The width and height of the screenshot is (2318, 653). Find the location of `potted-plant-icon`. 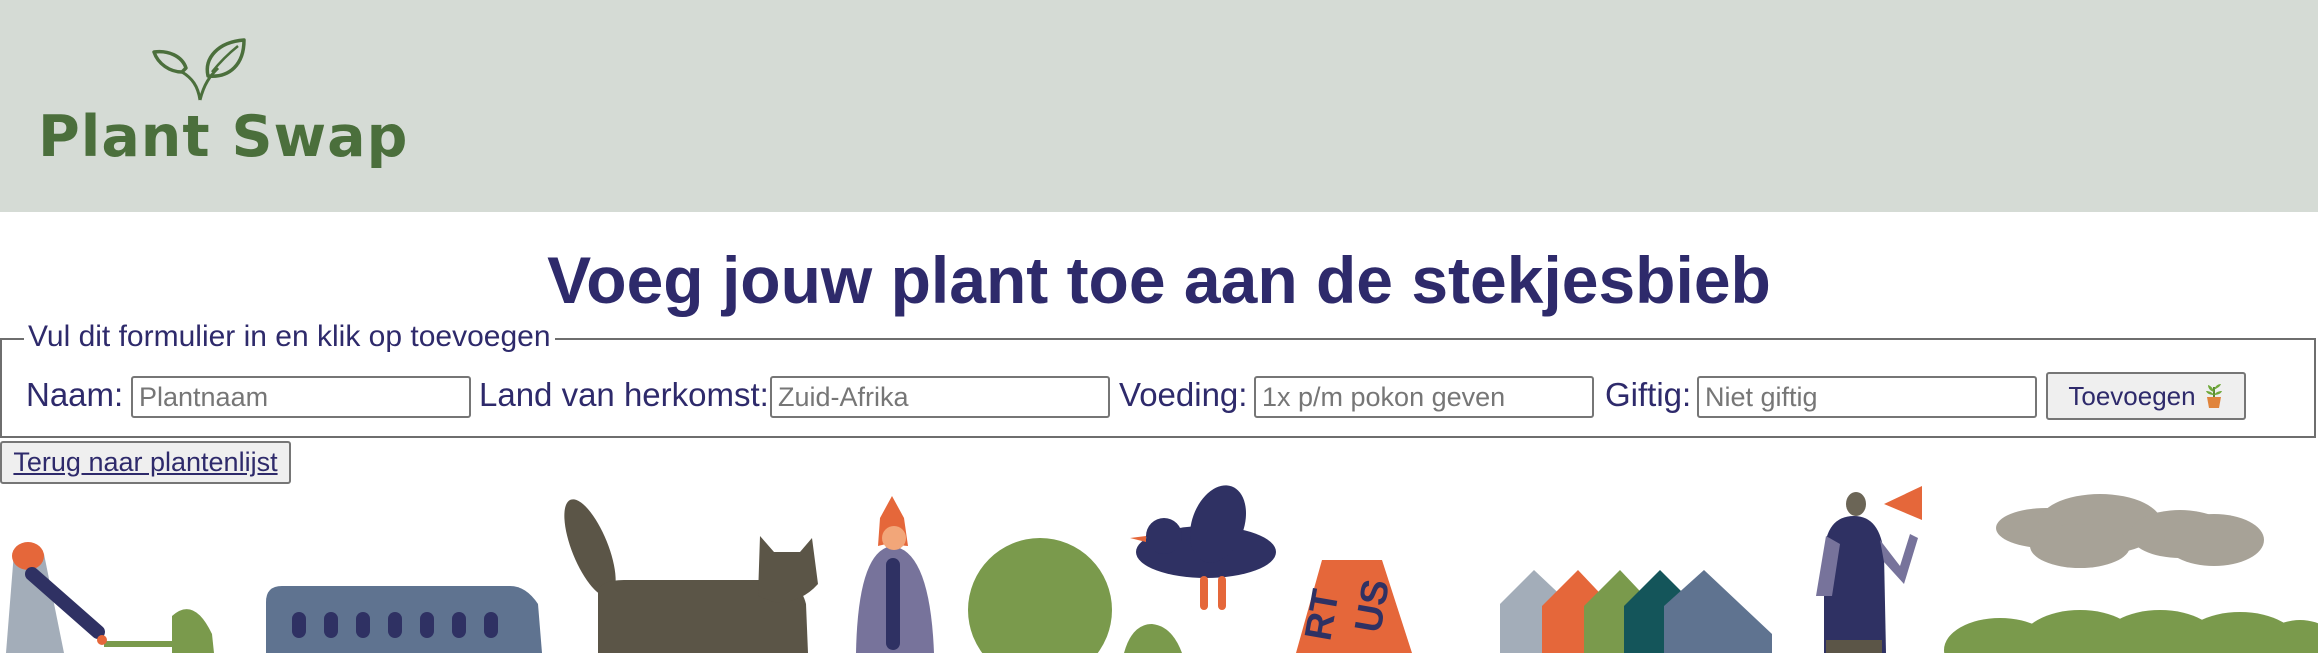

potted-plant-icon is located at coordinates (2213, 396).